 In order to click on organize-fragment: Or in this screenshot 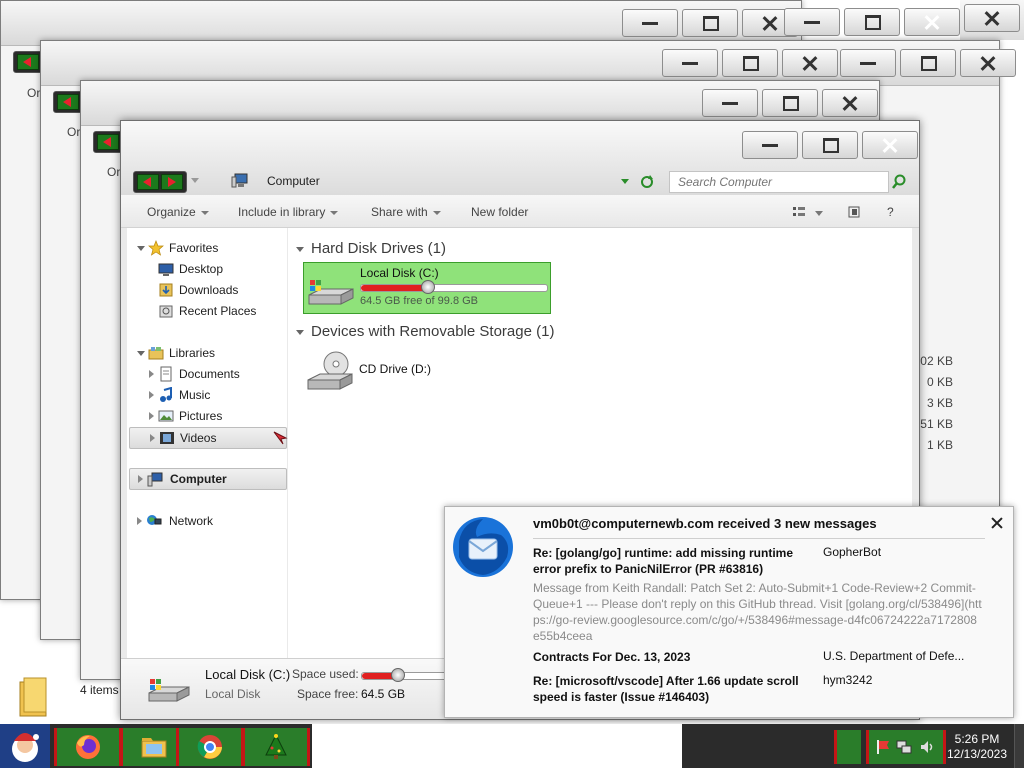, I will do `click(34, 93)`.